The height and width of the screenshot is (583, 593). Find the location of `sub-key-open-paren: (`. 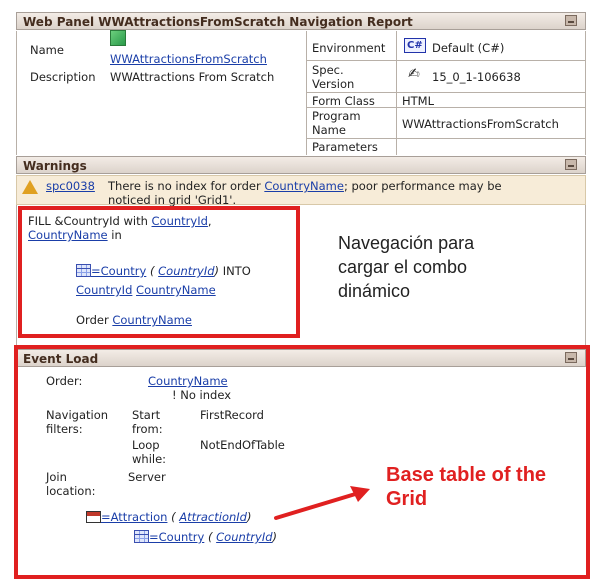

sub-key-open-paren: ( is located at coordinates (210, 537).